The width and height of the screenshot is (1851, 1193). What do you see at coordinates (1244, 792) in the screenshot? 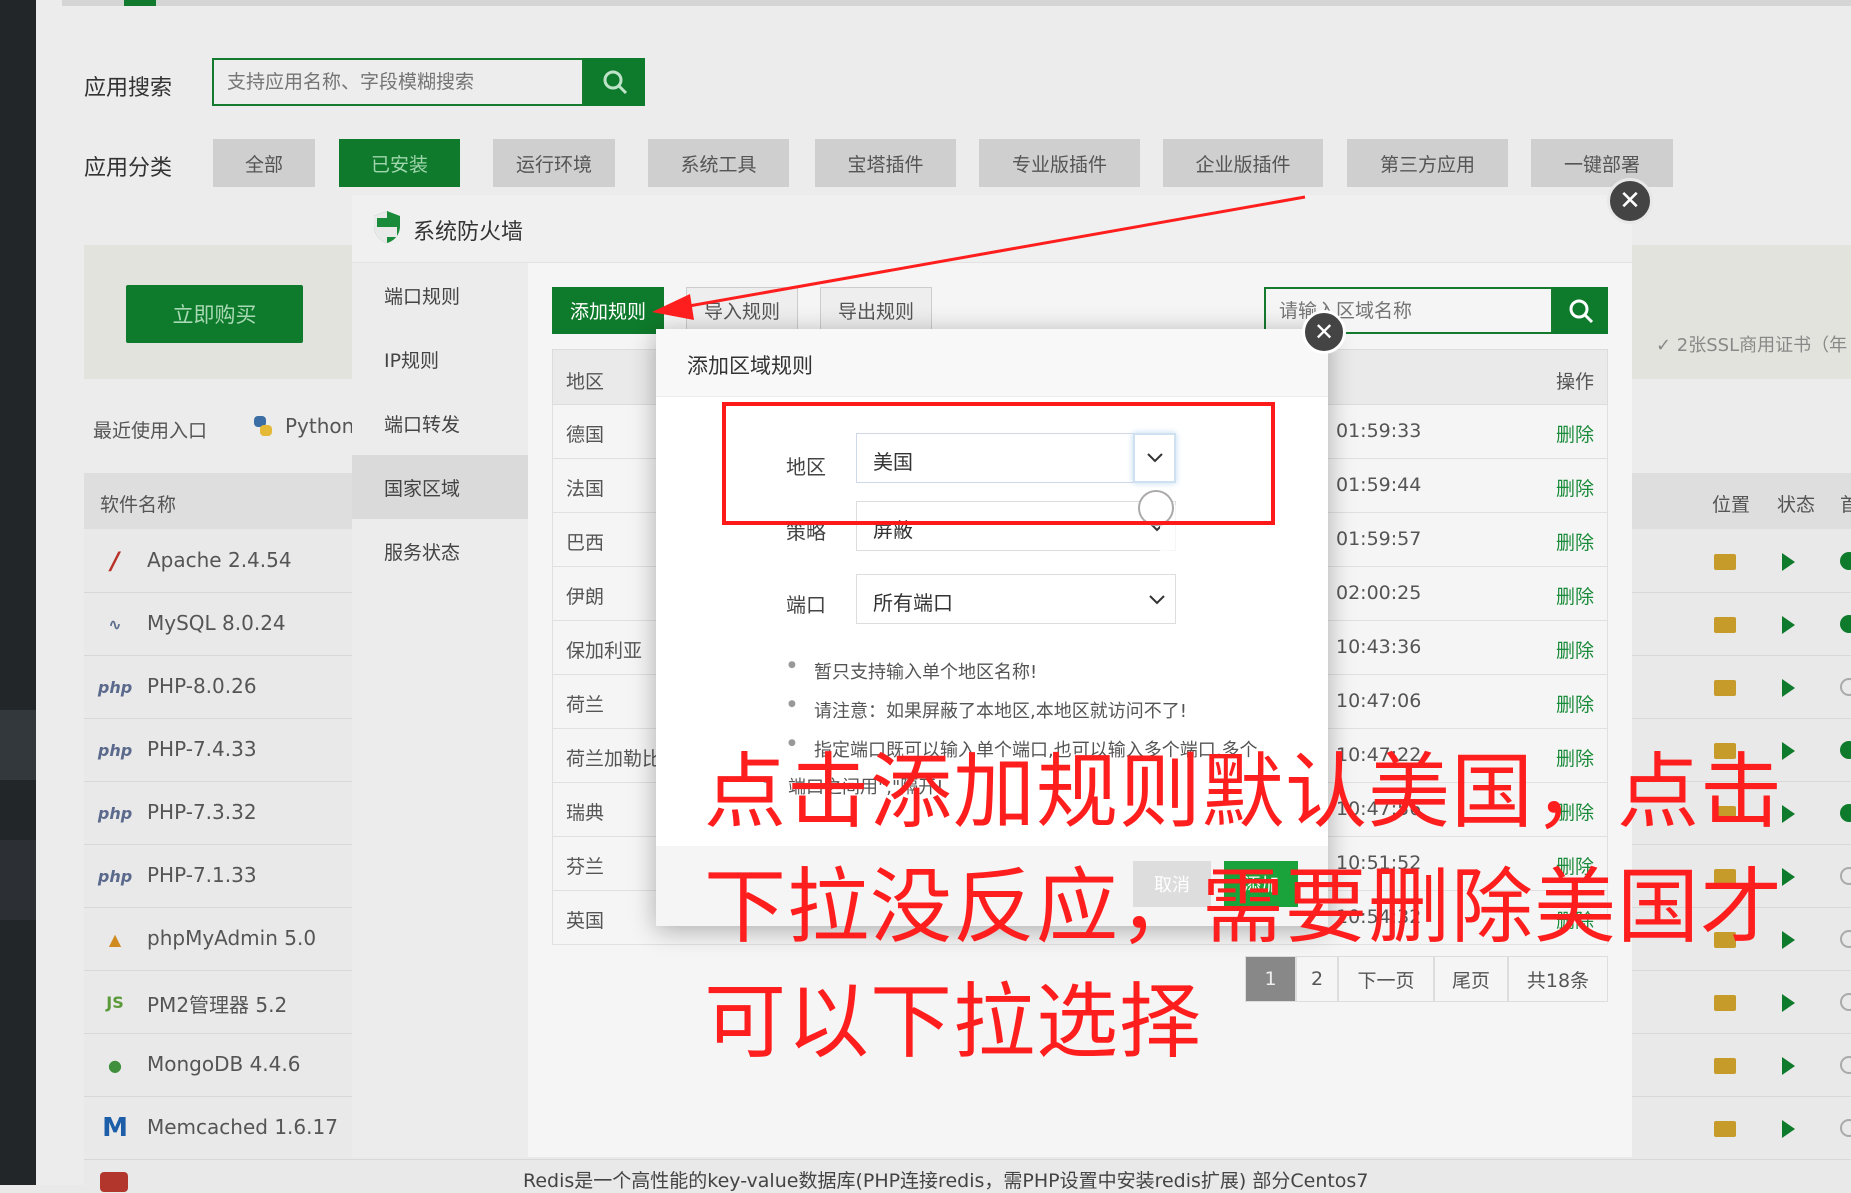
I see `annotation-line-1: 点击添加规则默认美国，点击` at bounding box center [1244, 792].